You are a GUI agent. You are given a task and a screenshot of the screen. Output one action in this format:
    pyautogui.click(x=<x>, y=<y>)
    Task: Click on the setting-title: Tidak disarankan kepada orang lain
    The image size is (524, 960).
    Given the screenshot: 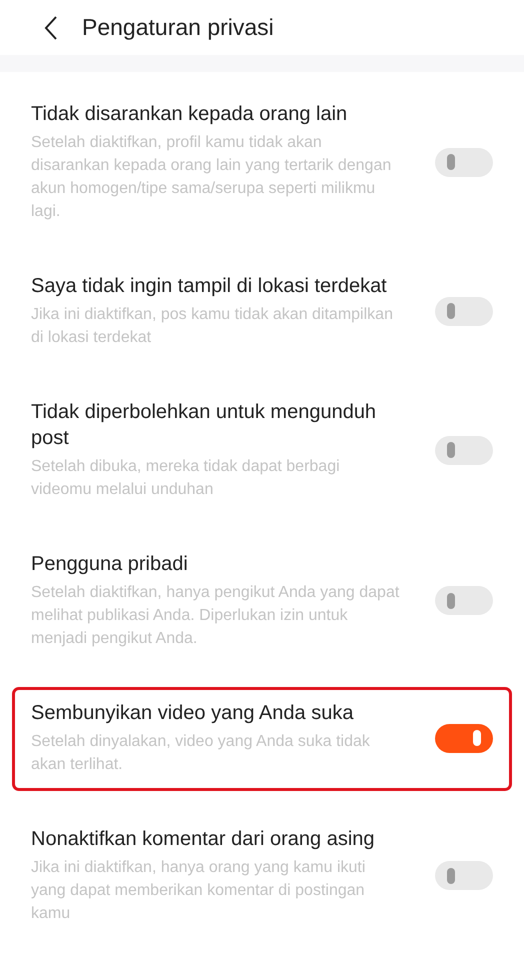 What is the action you would take?
    pyautogui.click(x=189, y=114)
    